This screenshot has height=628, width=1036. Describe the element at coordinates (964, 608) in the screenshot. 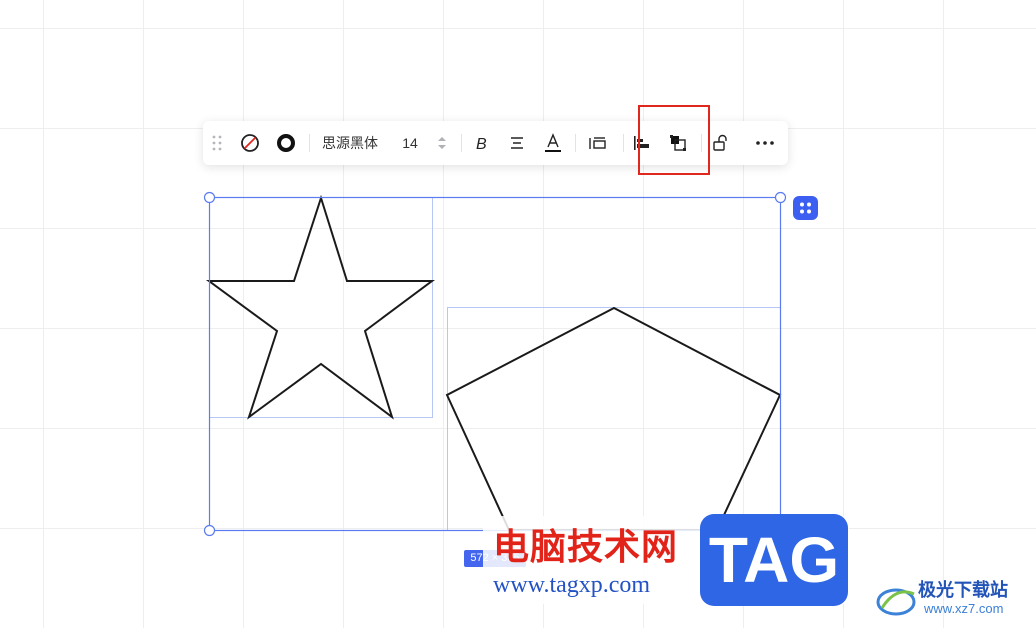

I see `watermark-logo-url: www.xz7.com` at that location.